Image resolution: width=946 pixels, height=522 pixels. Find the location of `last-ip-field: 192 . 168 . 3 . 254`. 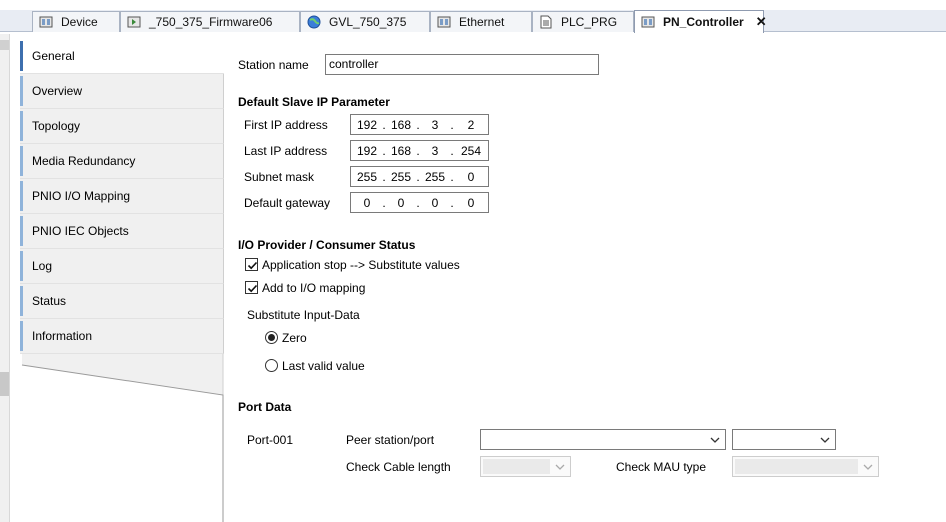

last-ip-field: 192 . 168 . 3 . 254 is located at coordinates (419, 150).